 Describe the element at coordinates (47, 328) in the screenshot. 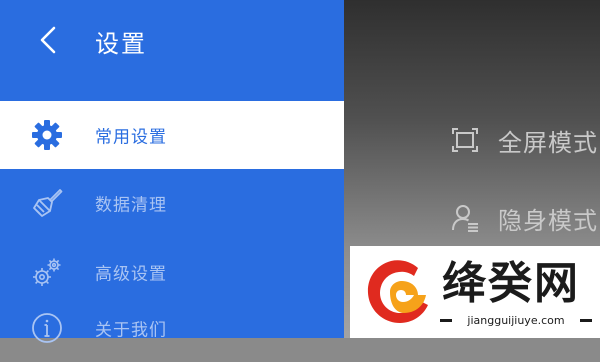

I see `info-icon` at that location.